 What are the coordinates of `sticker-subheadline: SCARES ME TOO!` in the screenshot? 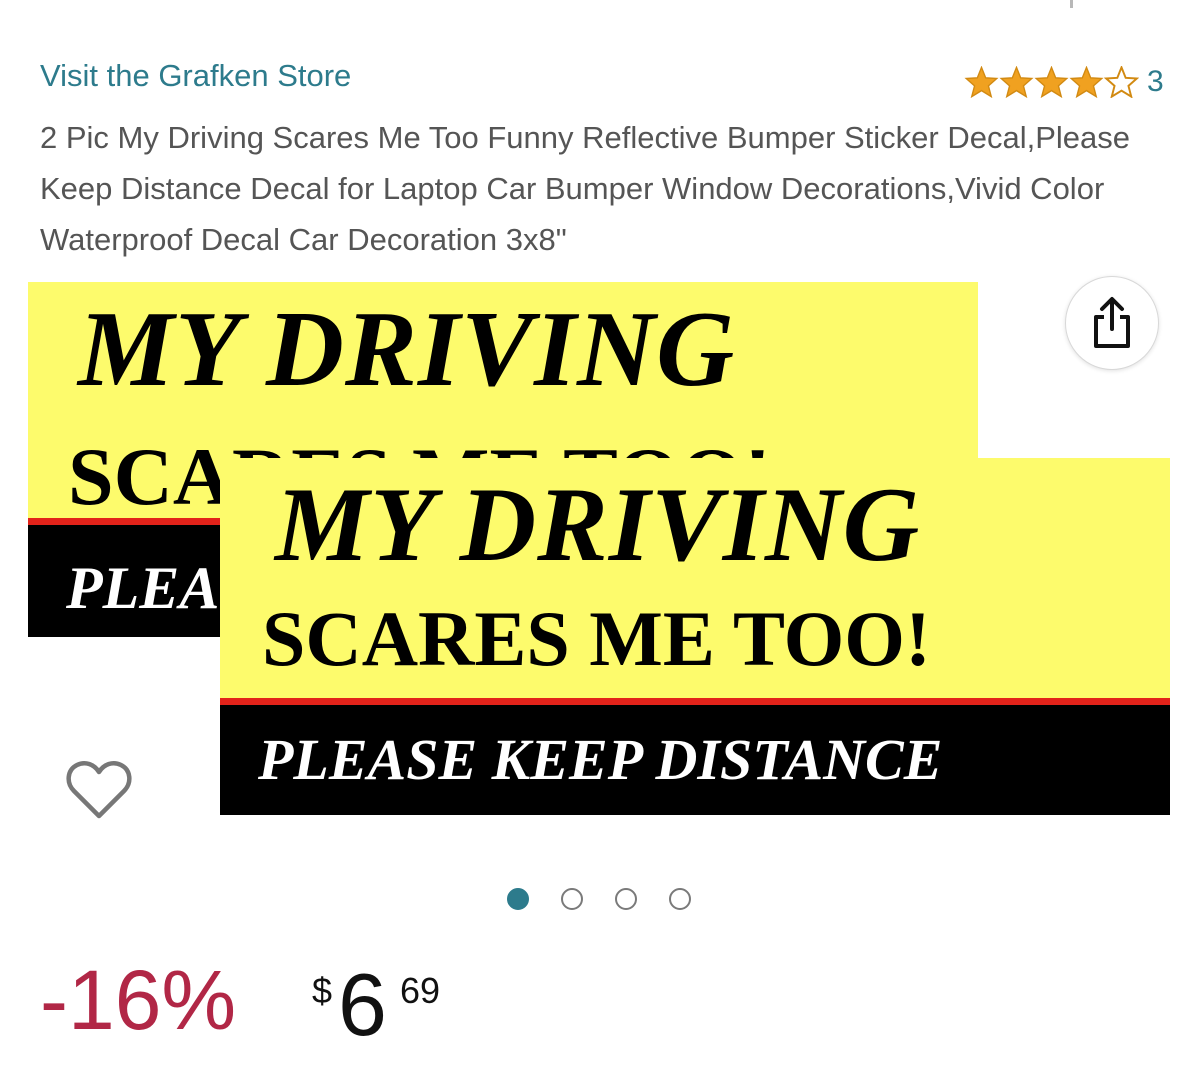 It's located at (596, 638).